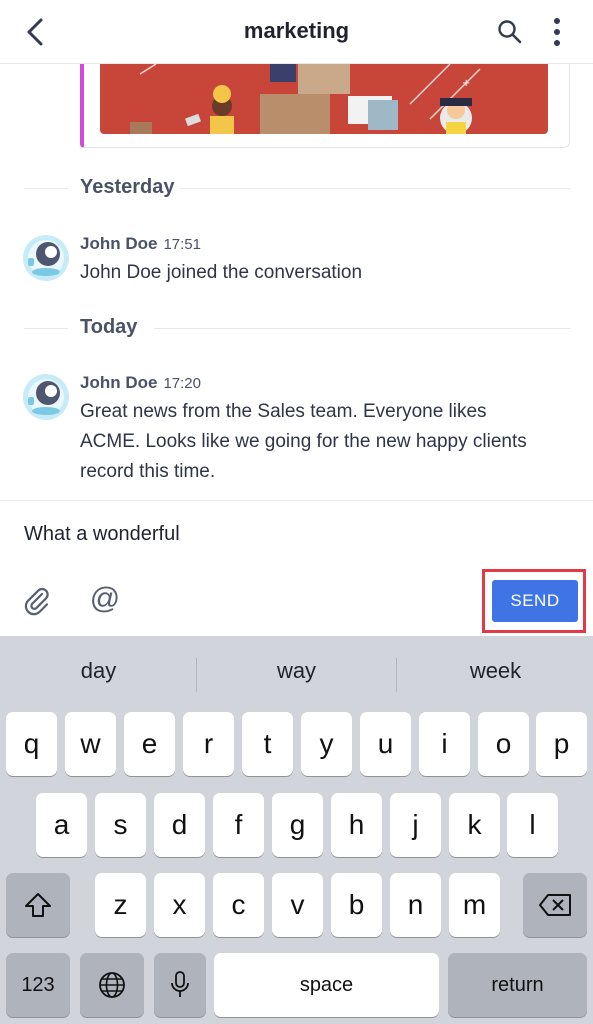 Image resolution: width=593 pixels, height=1024 pixels. What do you see at coordinates (196, 675) in the screenshot?
I see `suggestion-separator` at bounding box center [196, 675].